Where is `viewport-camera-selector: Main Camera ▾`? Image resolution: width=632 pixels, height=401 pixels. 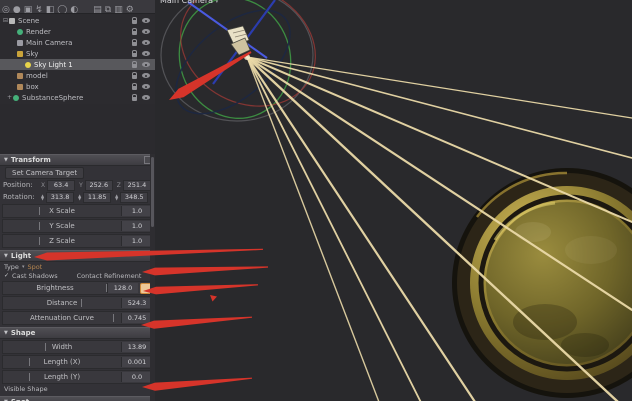
viewport-camera-selector: Main Camera ▾ is located at coordinates (189, 2).